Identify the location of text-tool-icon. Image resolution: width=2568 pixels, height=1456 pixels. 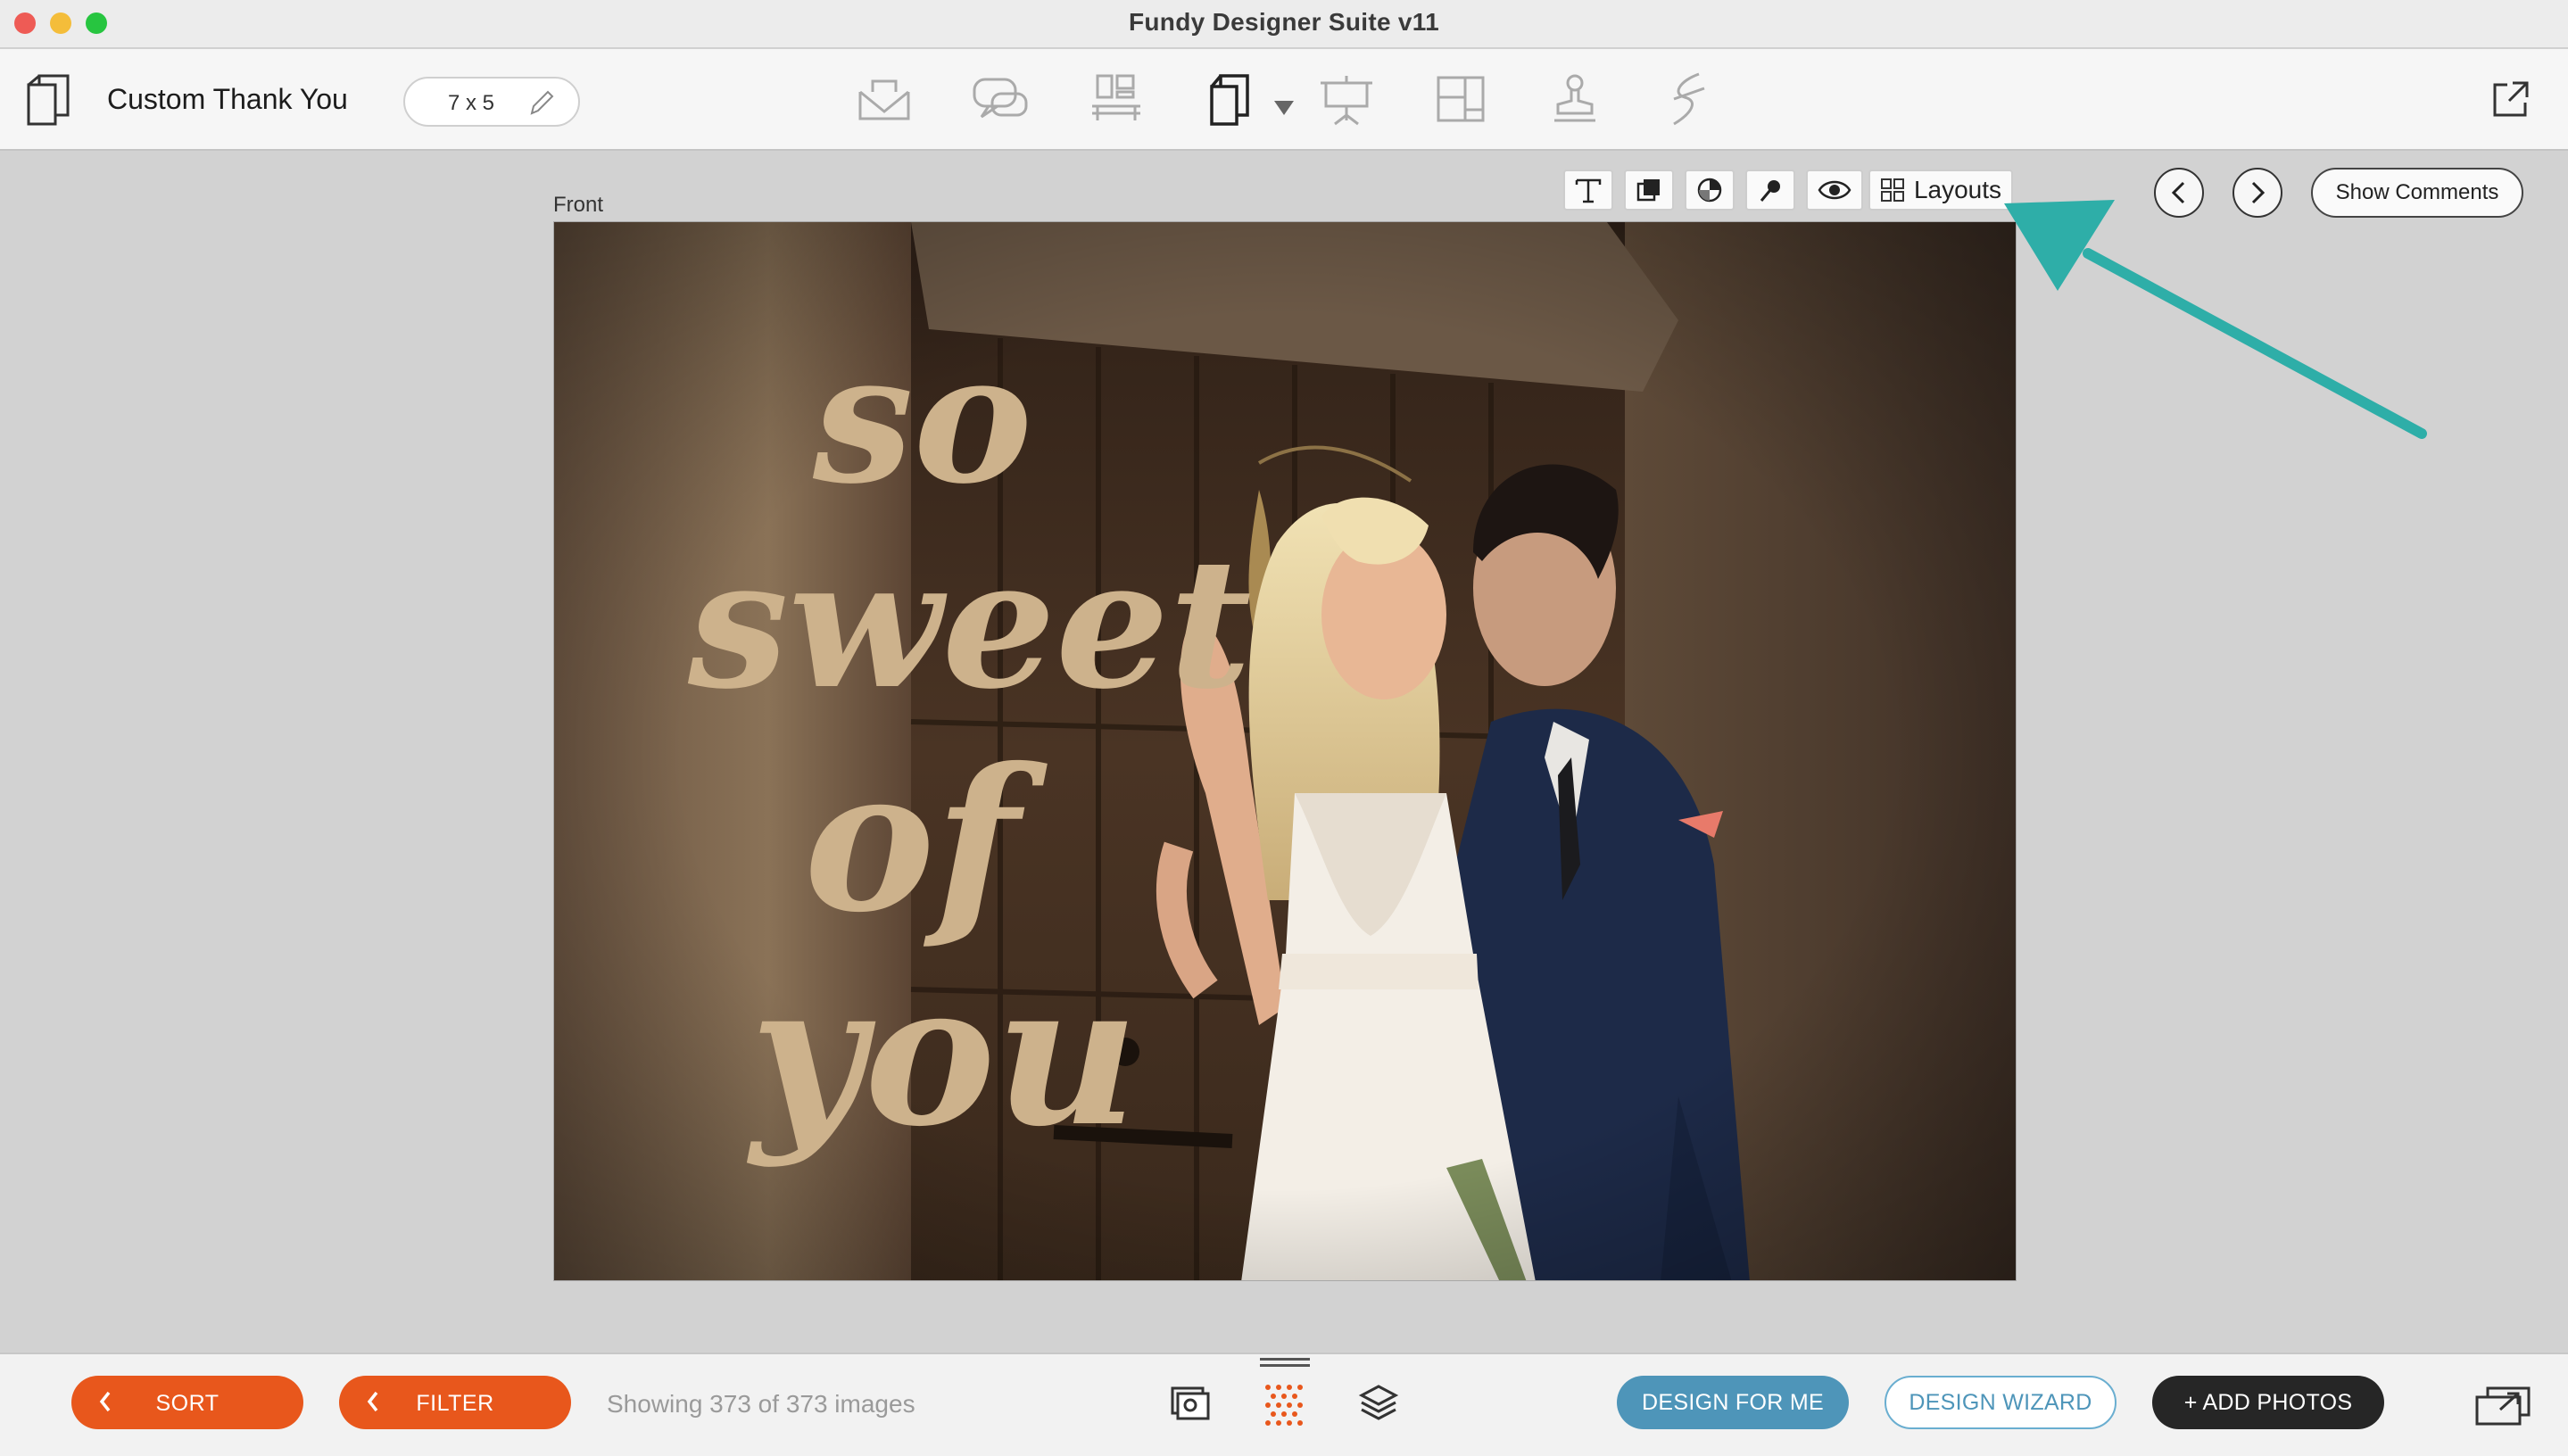
(1588, 190).